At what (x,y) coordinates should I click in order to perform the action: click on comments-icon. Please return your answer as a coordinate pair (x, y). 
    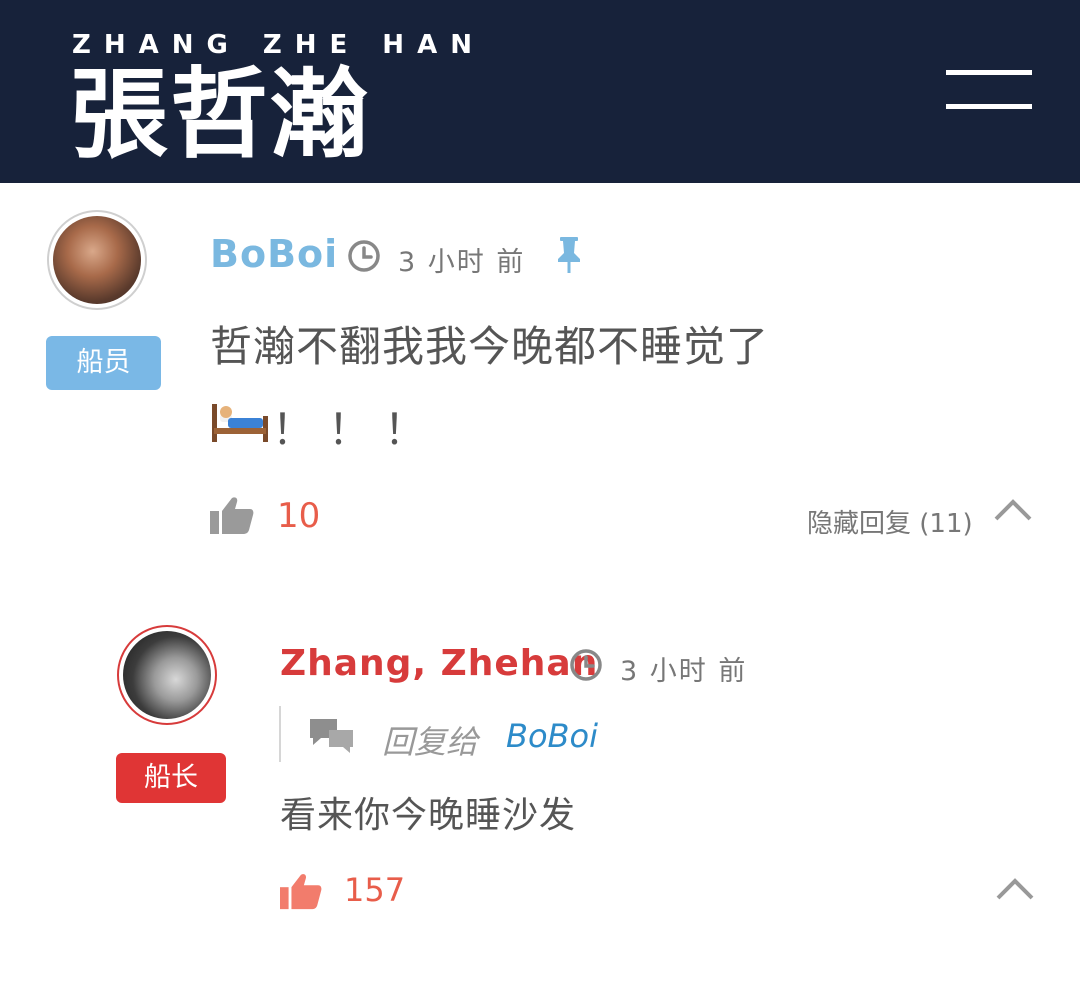
    Looking at the image, I should click on (331, 736).